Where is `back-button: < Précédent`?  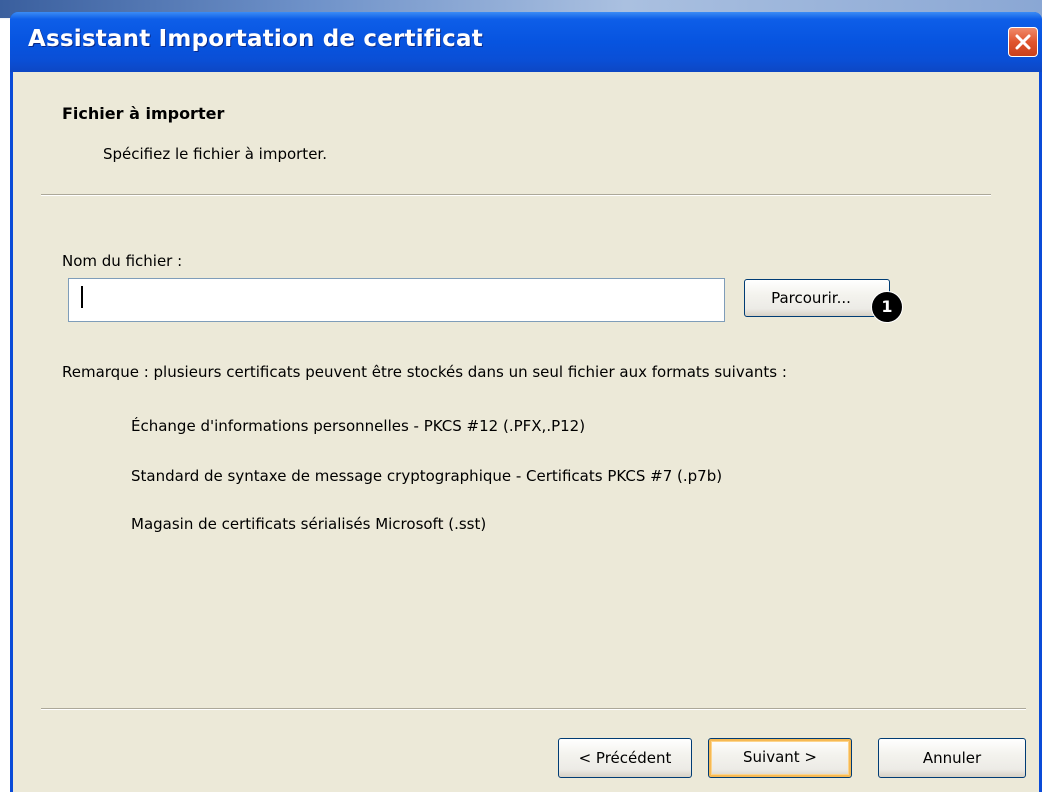
back-button: < Précédent is located at coordinates (625, 758).